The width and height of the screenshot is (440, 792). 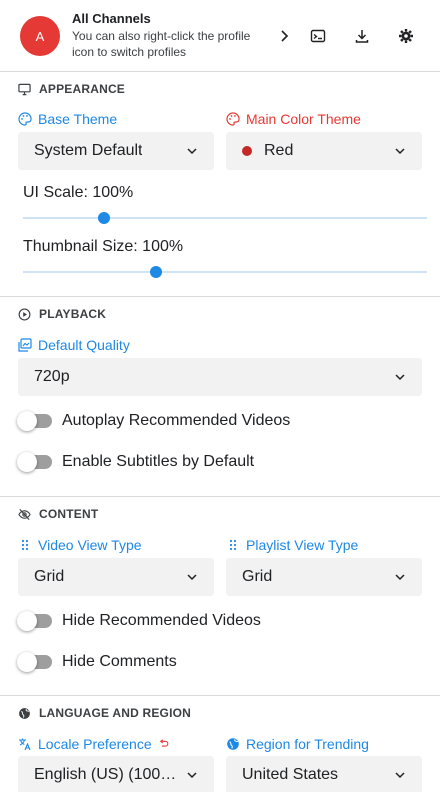 What do you see at coordinates (116, 577) in the screenshot?
I see `video-view-select: Grid` at bounding box center [116, 577].